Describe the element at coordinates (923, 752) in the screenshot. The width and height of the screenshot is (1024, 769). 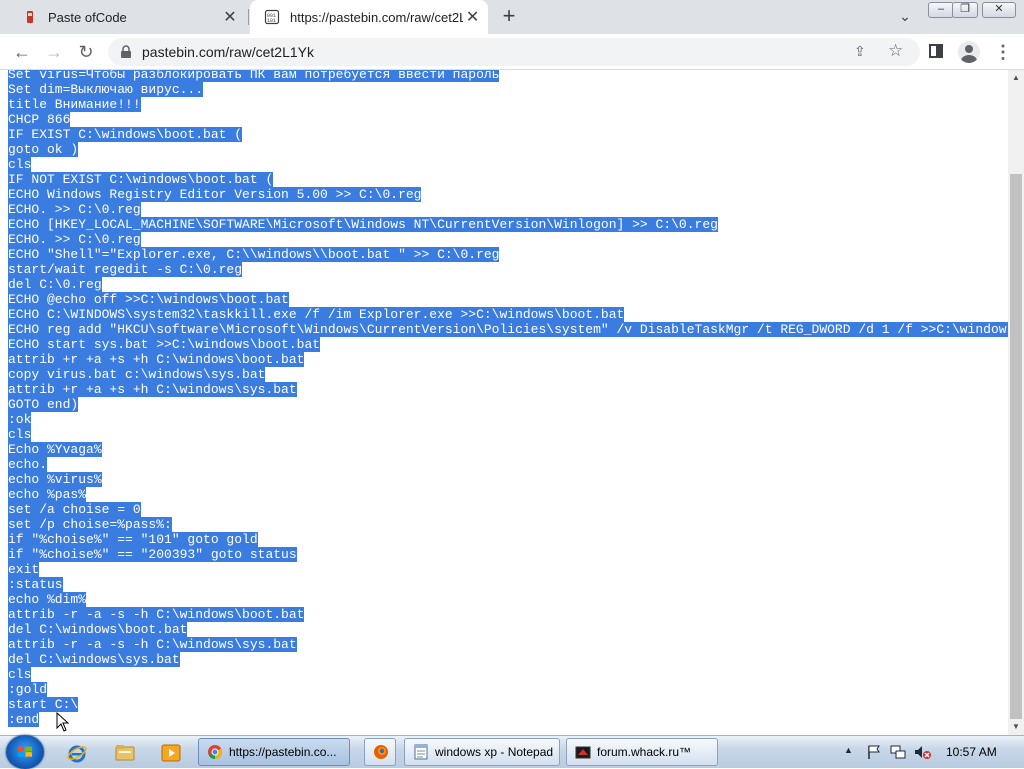
I see `volume-muted-icon` at that location.